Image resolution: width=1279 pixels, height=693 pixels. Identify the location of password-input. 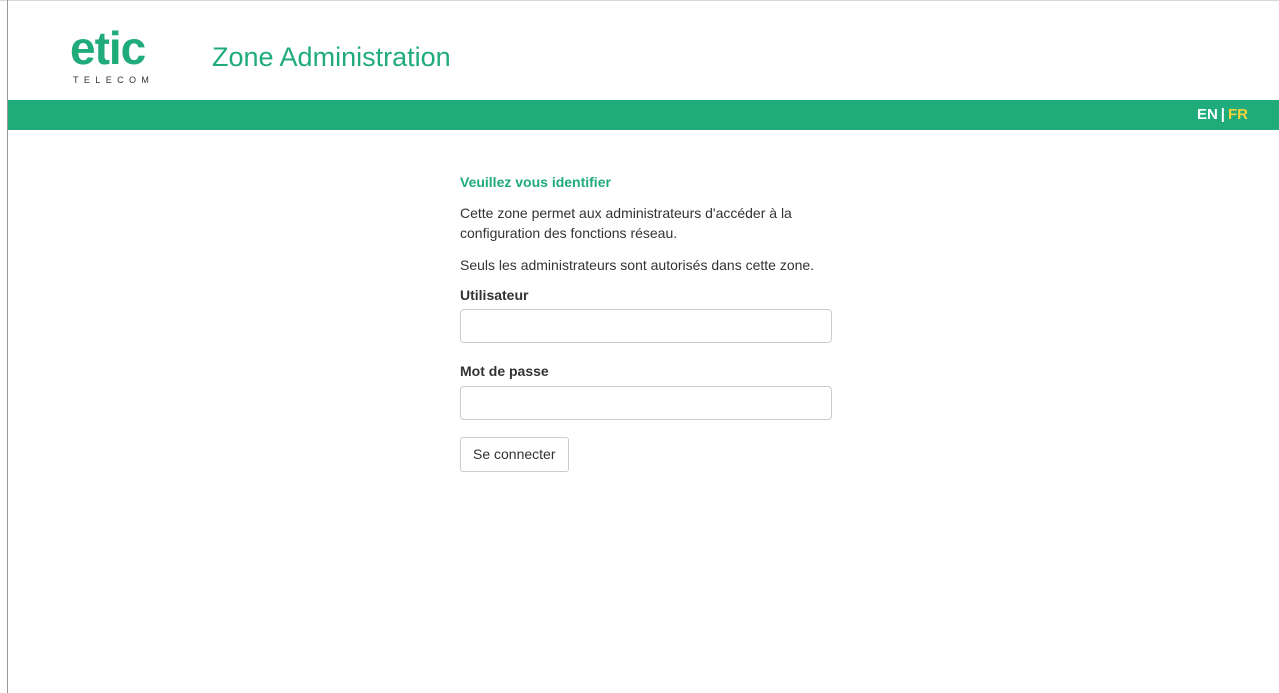
(646, 403).